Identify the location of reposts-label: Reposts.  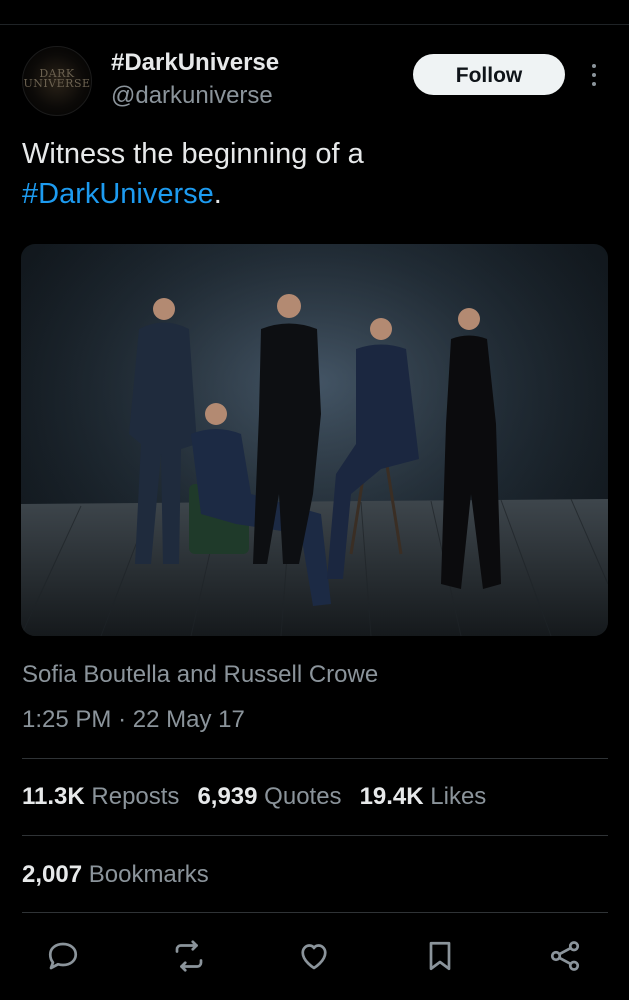
(135, 796).